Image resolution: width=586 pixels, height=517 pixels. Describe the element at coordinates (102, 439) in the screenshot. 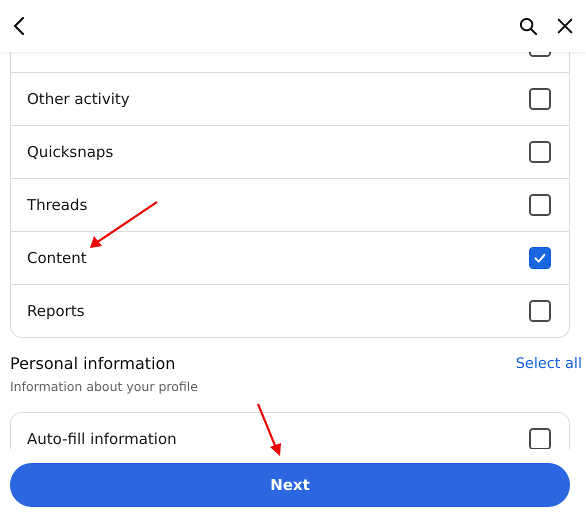

I see `option-label: Auto-fill information` at that location.